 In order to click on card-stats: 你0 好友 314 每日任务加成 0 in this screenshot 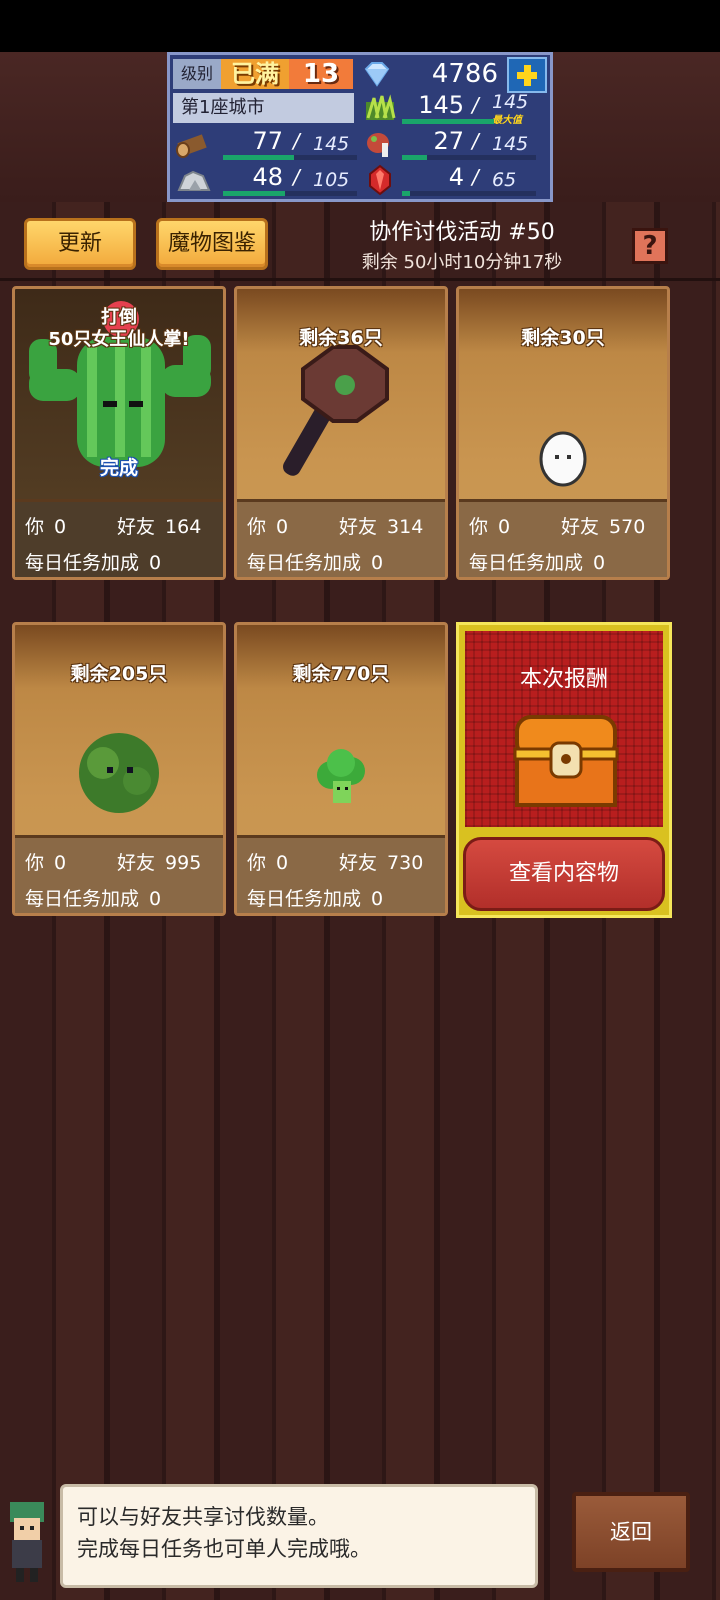, I will do `click(341, 538)`.